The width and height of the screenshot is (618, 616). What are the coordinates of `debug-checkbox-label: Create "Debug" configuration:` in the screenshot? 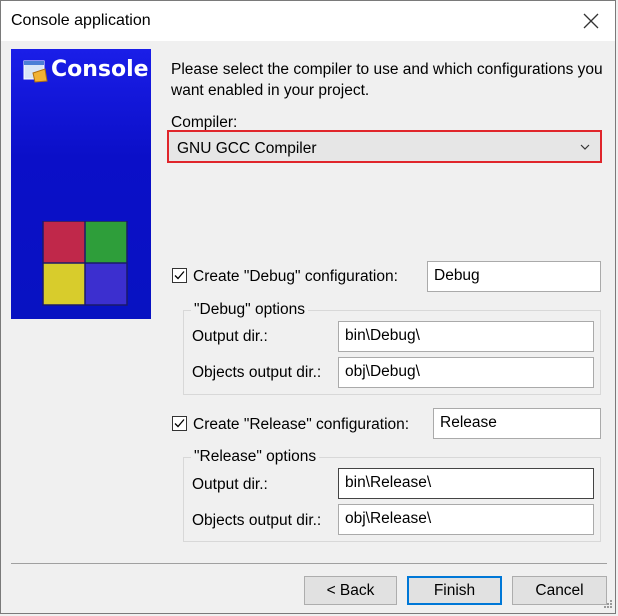 It's located at (295, 277).